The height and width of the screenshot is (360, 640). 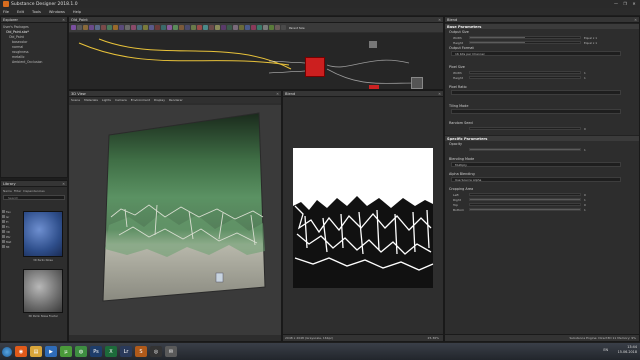 What do you see at coordinates (525, 199) in the screenshot?
I see `crop-right-slider` at bounding box center [525, 199].